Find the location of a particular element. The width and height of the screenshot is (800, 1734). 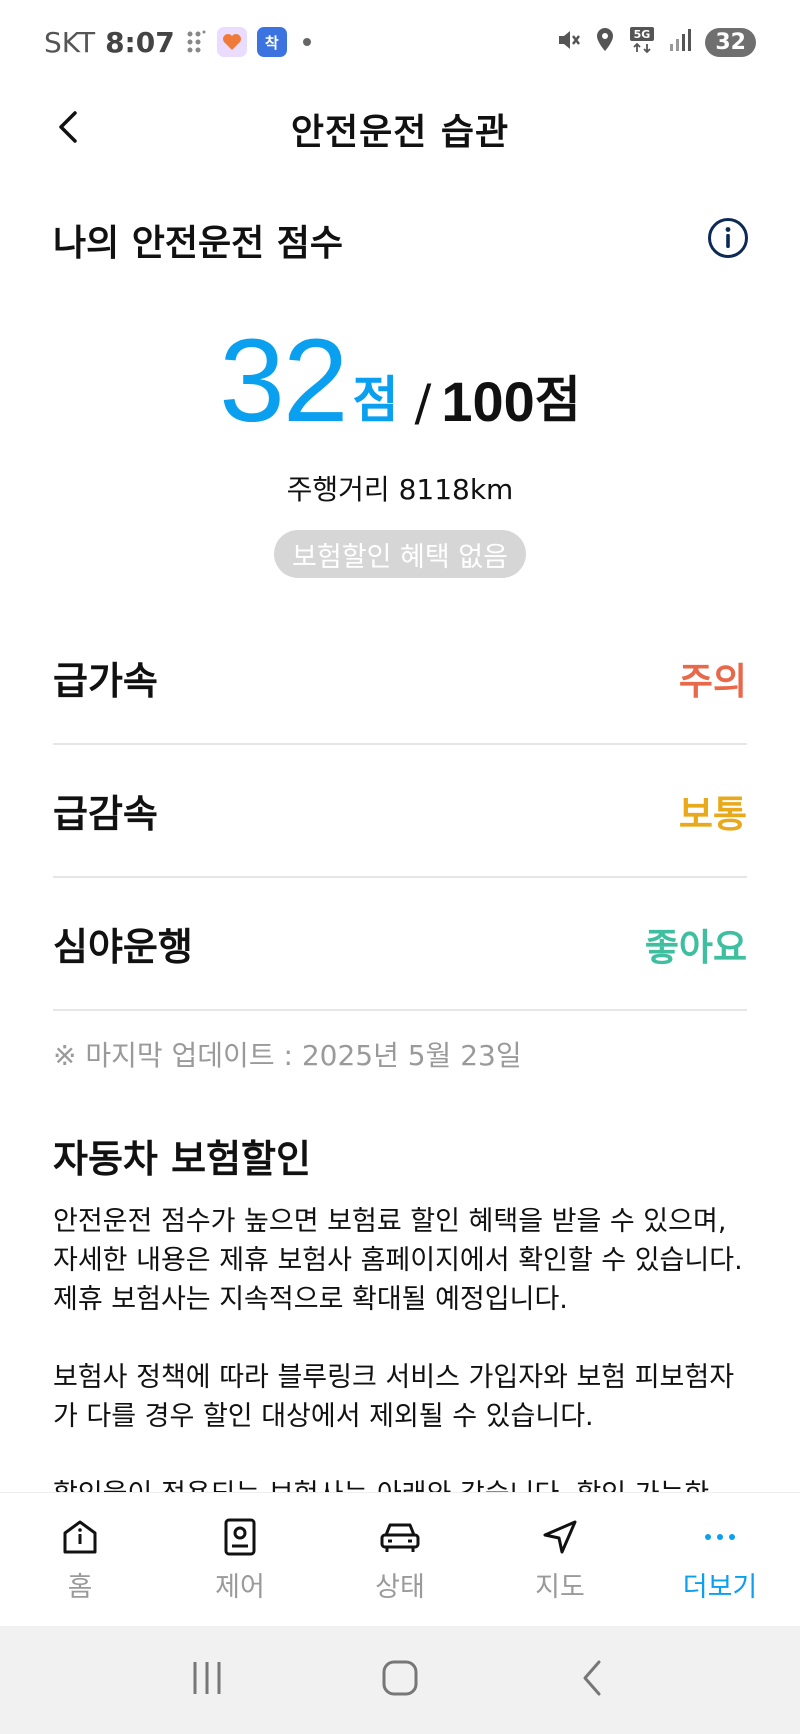

nav-label: 지도 is located at coordinates (560, 1587).